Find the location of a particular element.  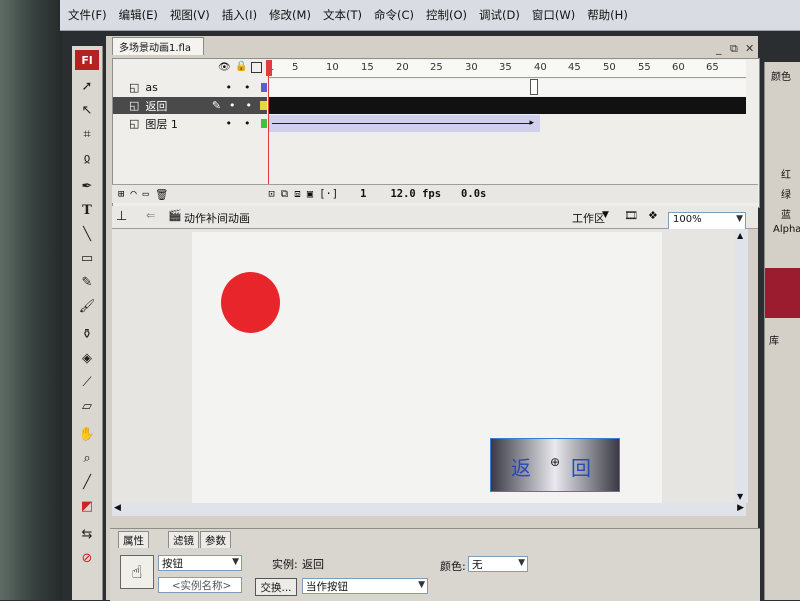

free-transform-tool-icon: ⌗ is located at coordinates (87, 134).